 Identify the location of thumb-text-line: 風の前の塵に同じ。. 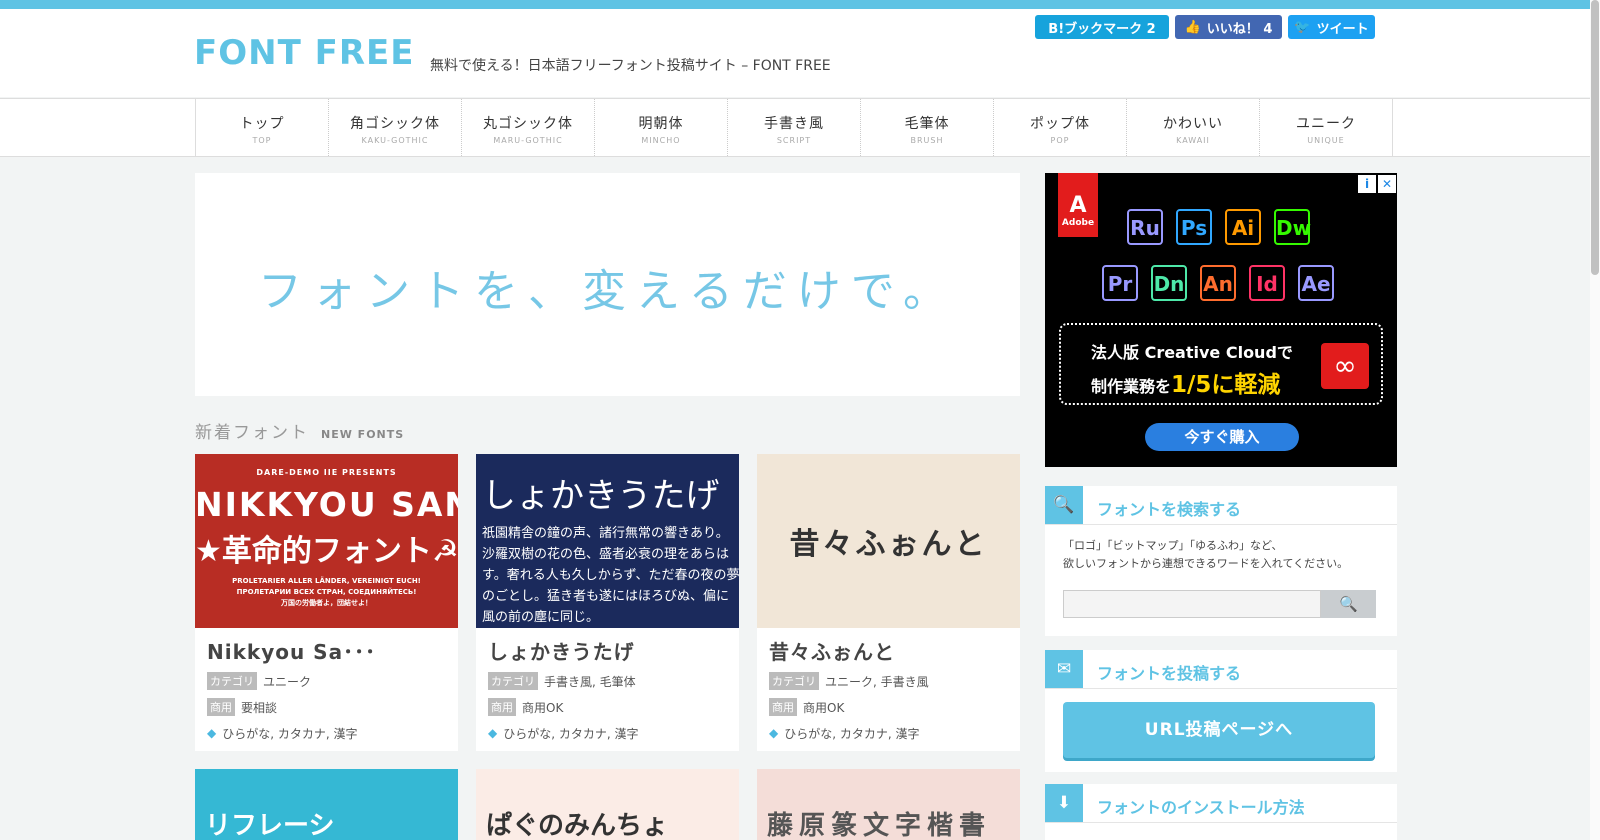
(541, 617).